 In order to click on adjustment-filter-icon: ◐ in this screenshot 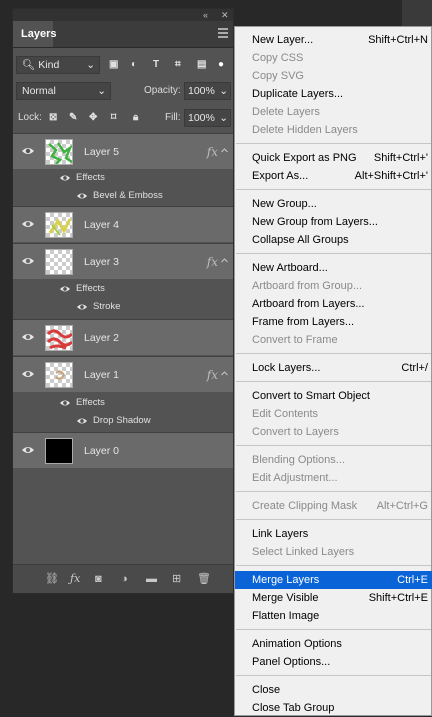, I will do `click(134, 65)`.